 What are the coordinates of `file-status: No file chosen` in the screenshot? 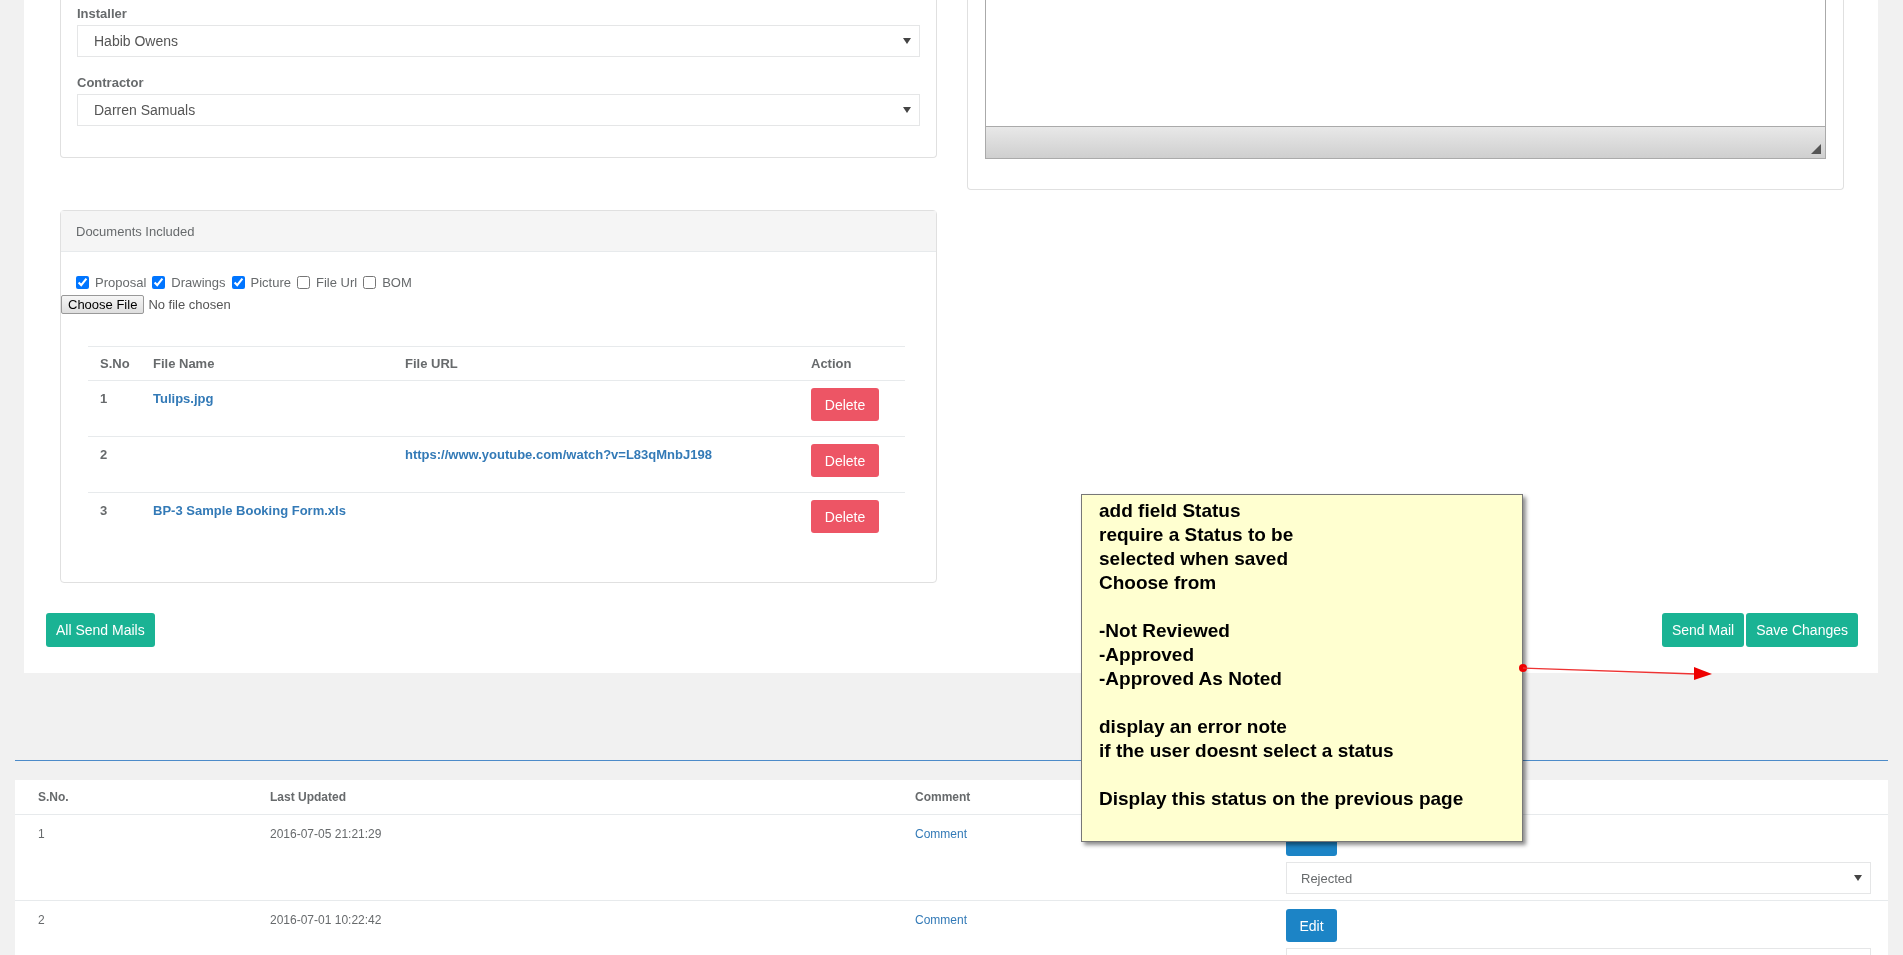 It's located at (189, 304).